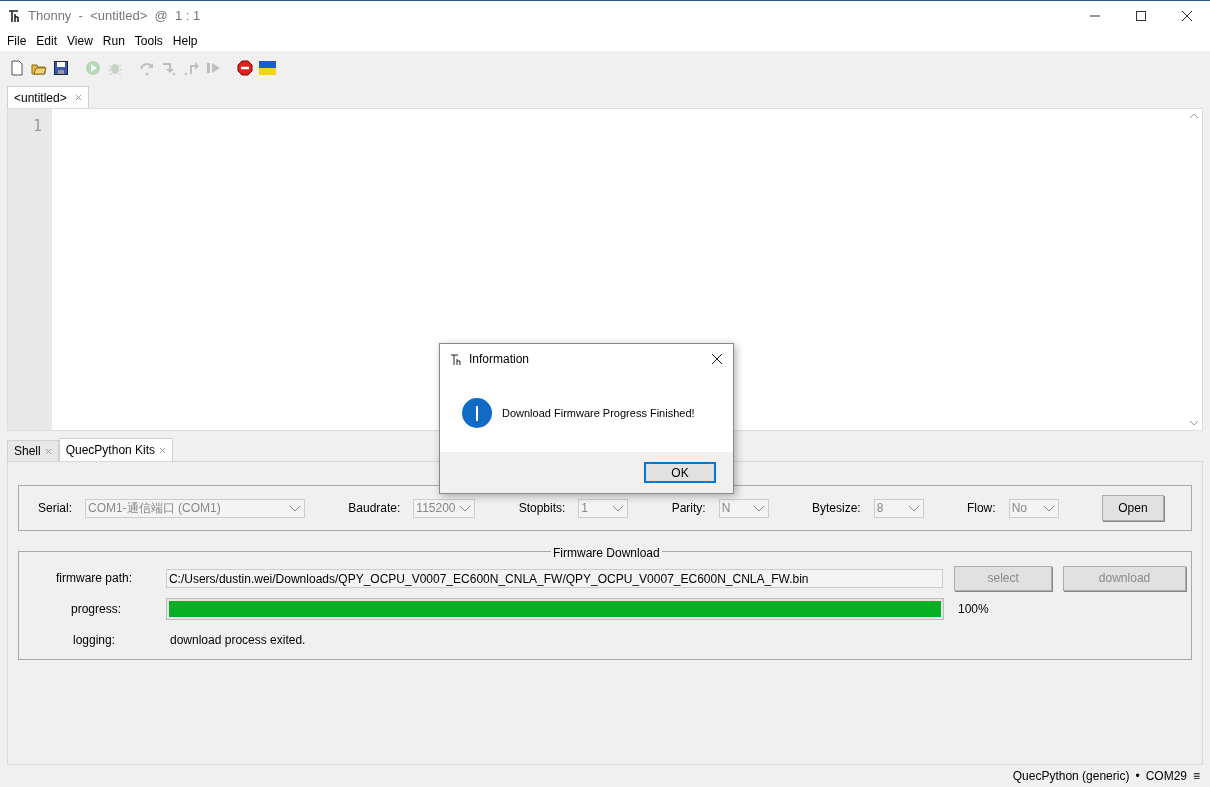 The image size is (1210, 787). What do you see at coordinates (981, 508) in the screenshot?
I see `field-label: Flow:` at bounding box center [981, 508].